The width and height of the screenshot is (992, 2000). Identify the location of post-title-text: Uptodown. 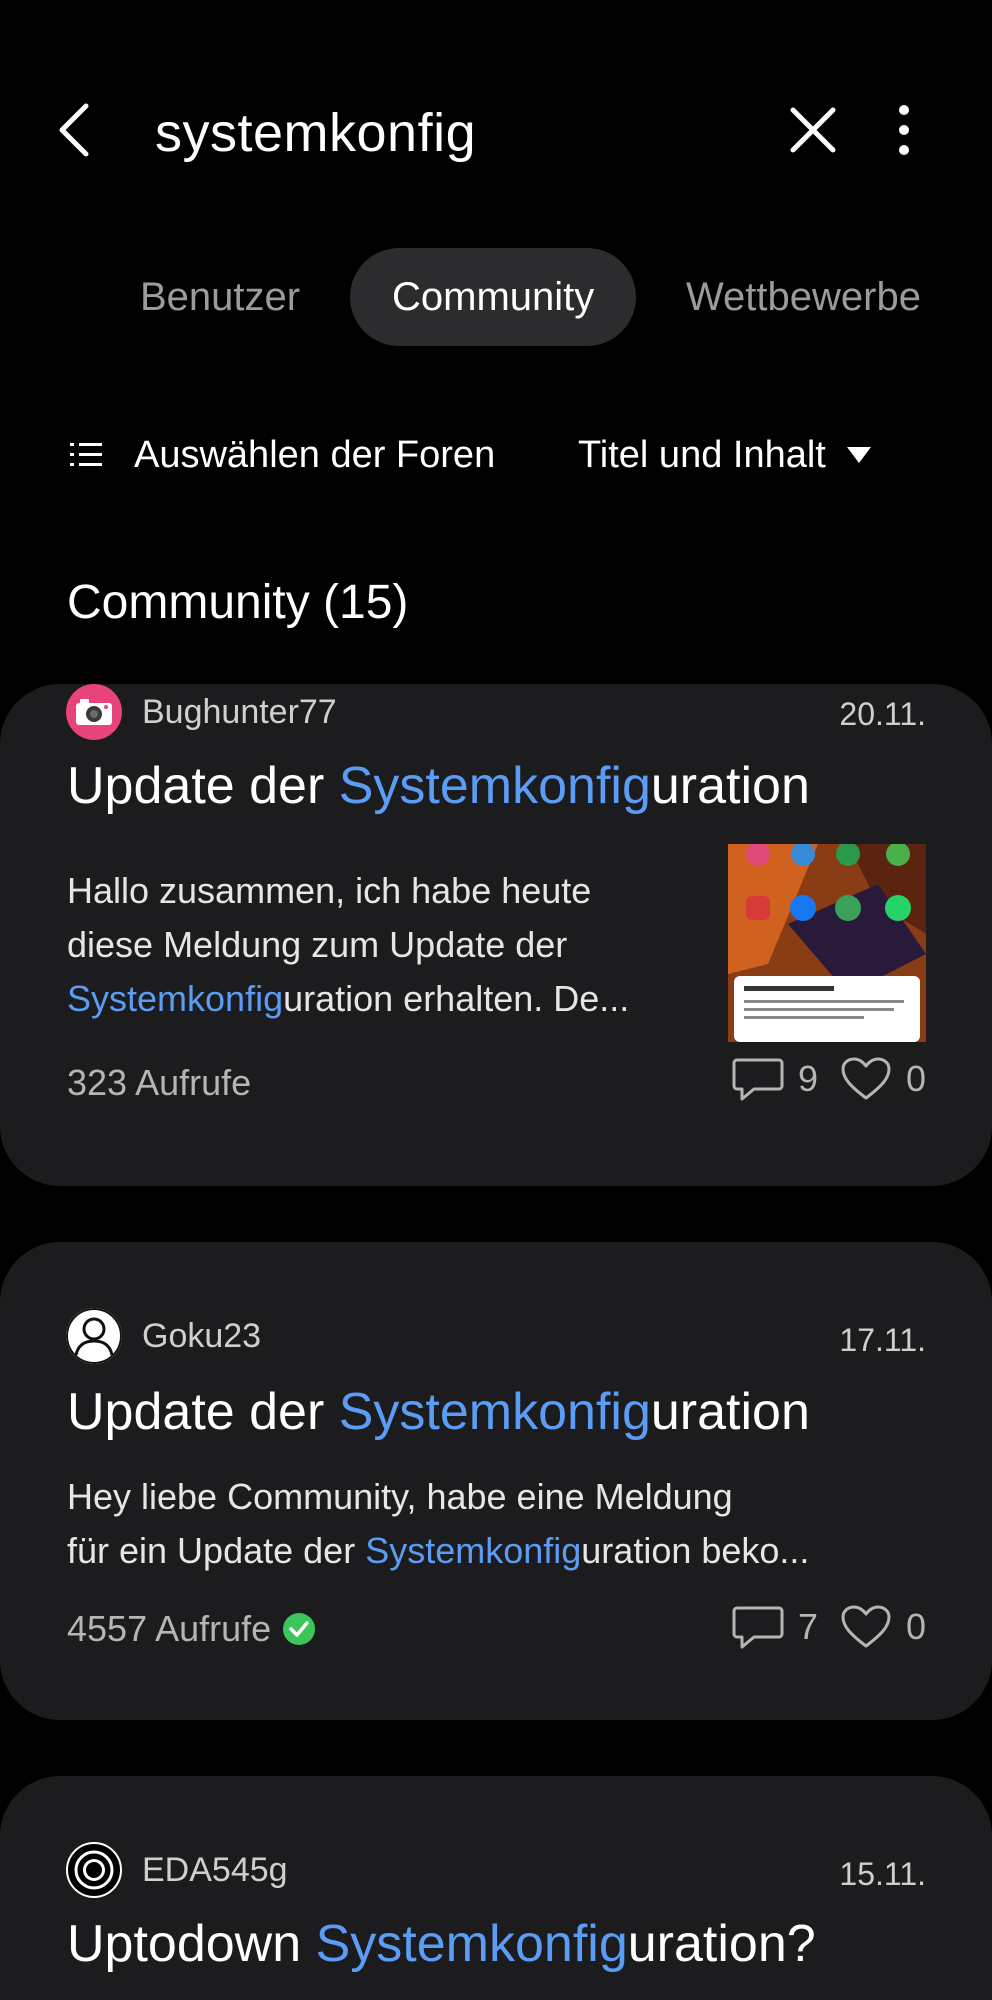
(191, 1944).